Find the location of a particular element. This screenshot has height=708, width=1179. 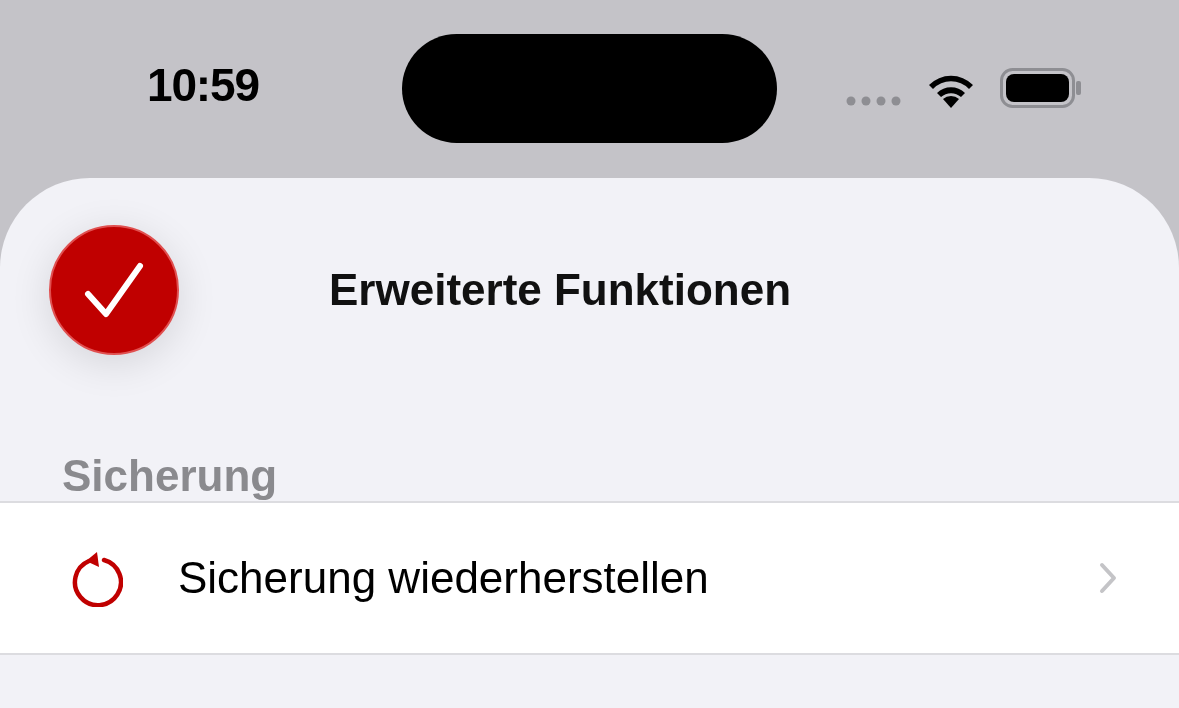

checkmark-icon is located at coordinates (114, 290).